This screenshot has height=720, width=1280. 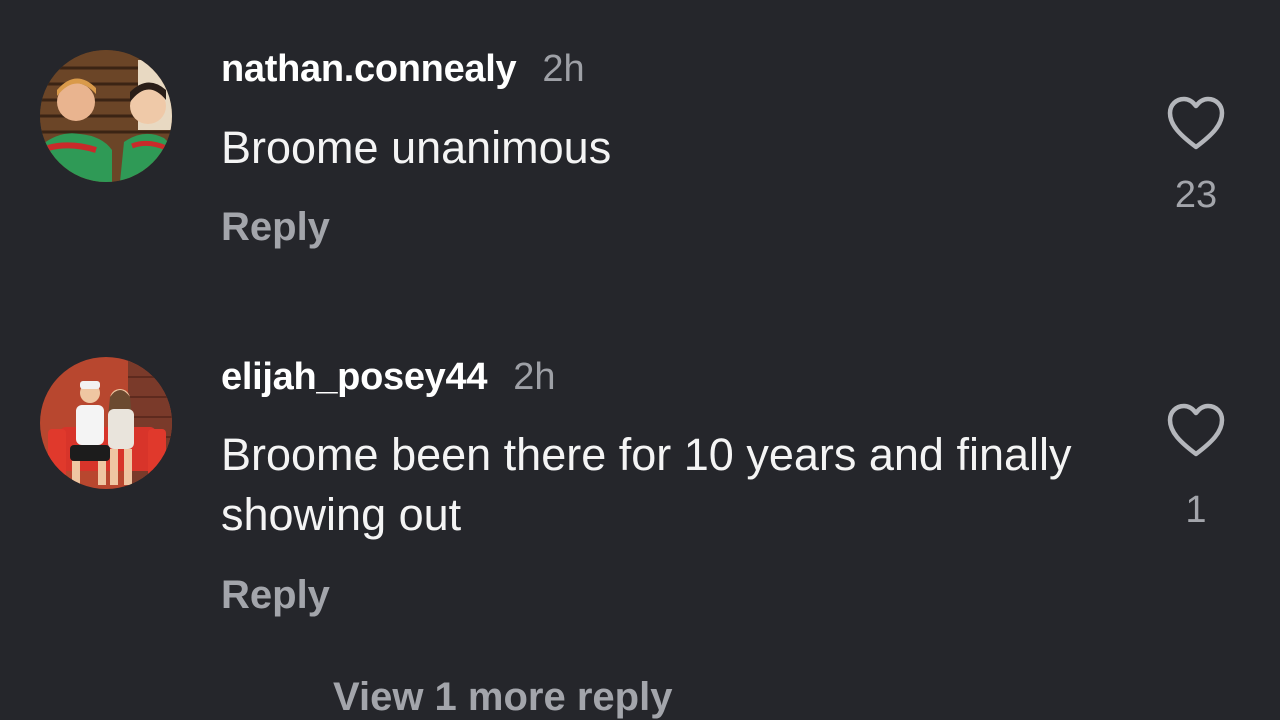 What do you see at coordinates (369, 69) in the screenshot?
I see `username: nathan.connealy` at bounding box center [369, 69].